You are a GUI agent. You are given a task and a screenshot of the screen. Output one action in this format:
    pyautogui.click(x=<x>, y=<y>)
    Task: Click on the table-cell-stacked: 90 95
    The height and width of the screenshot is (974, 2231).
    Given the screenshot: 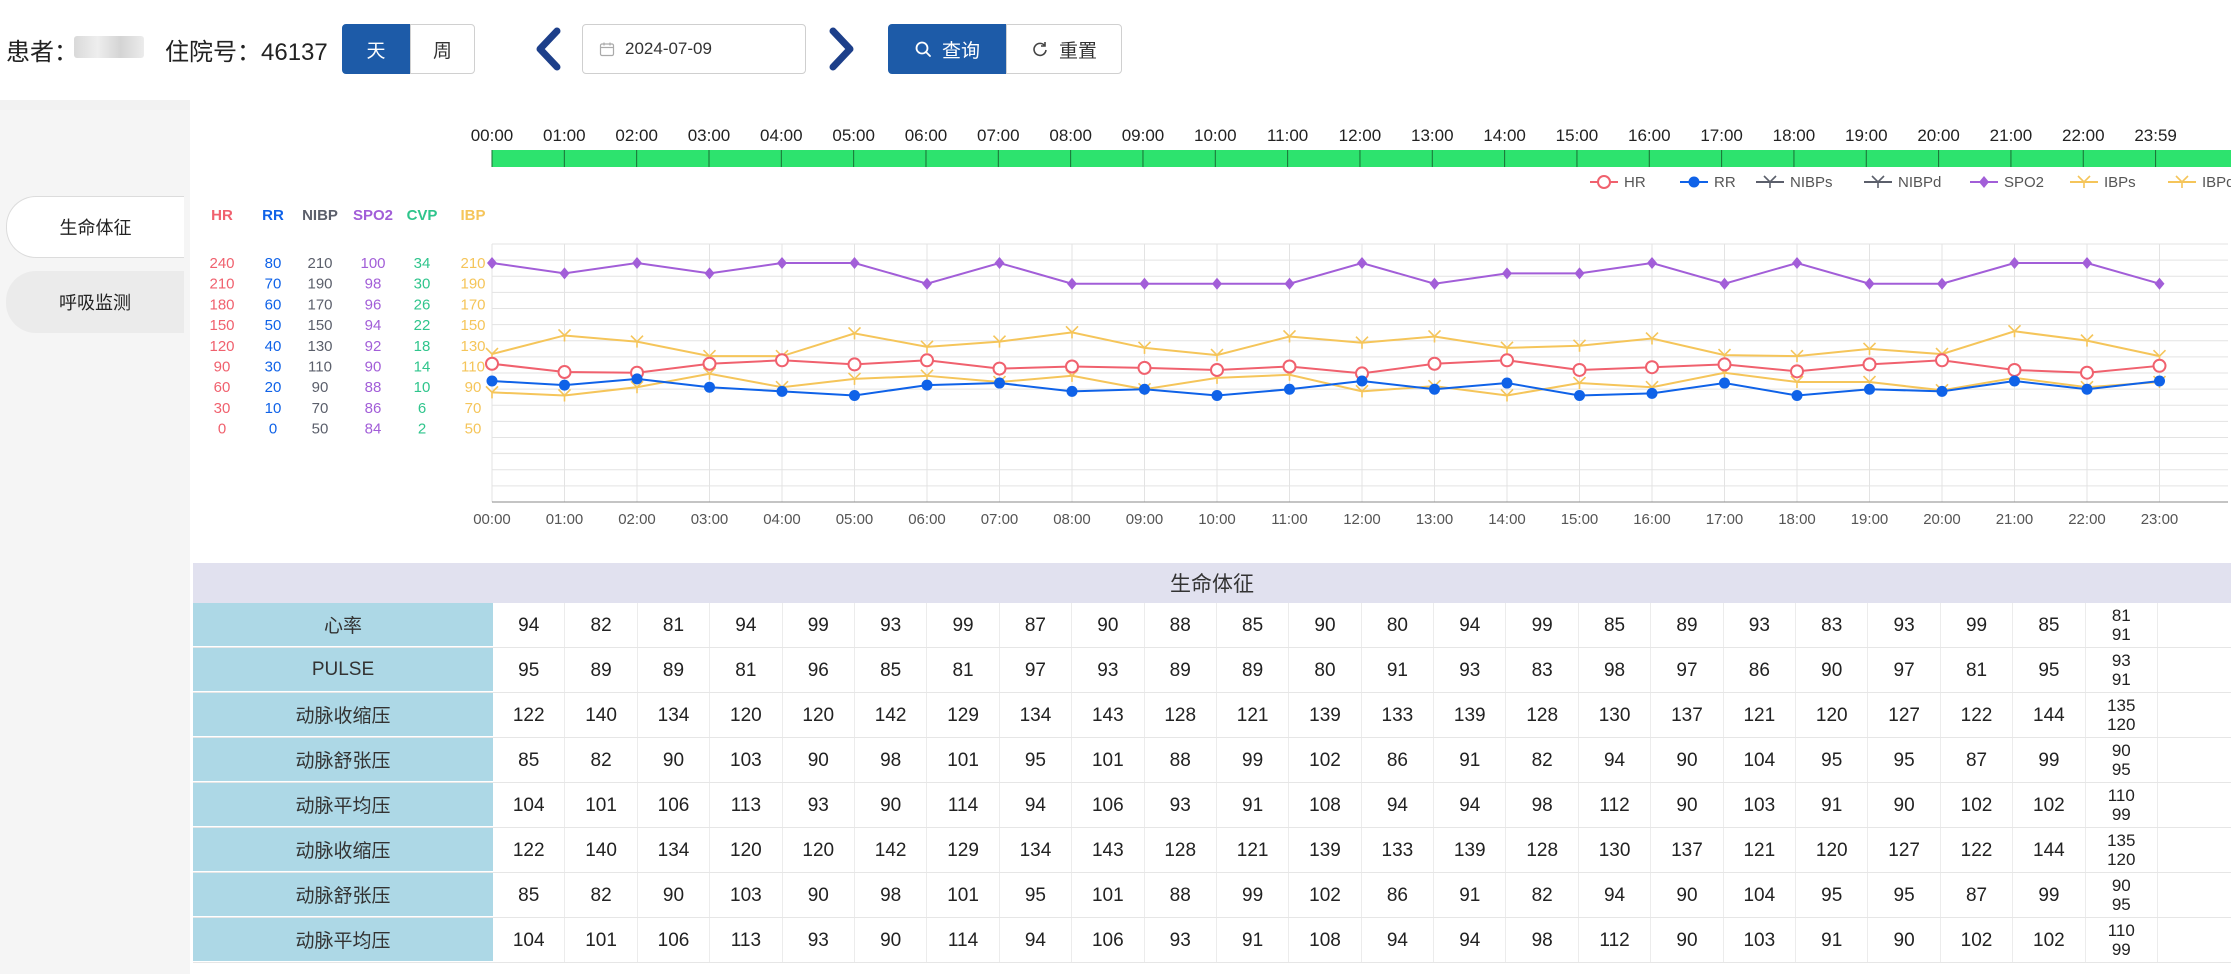 What is the action you would take?
    pyautogui.click(x=2122, y=760)
    